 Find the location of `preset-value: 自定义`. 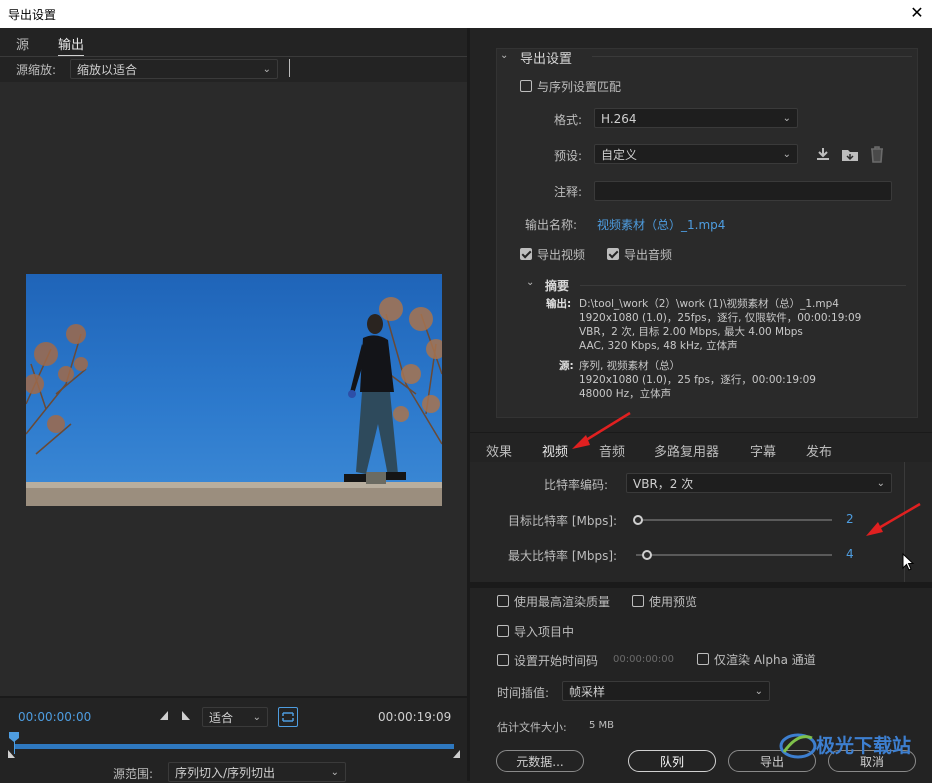

preset-value: 自定义 is located at coordinates (619, 155).